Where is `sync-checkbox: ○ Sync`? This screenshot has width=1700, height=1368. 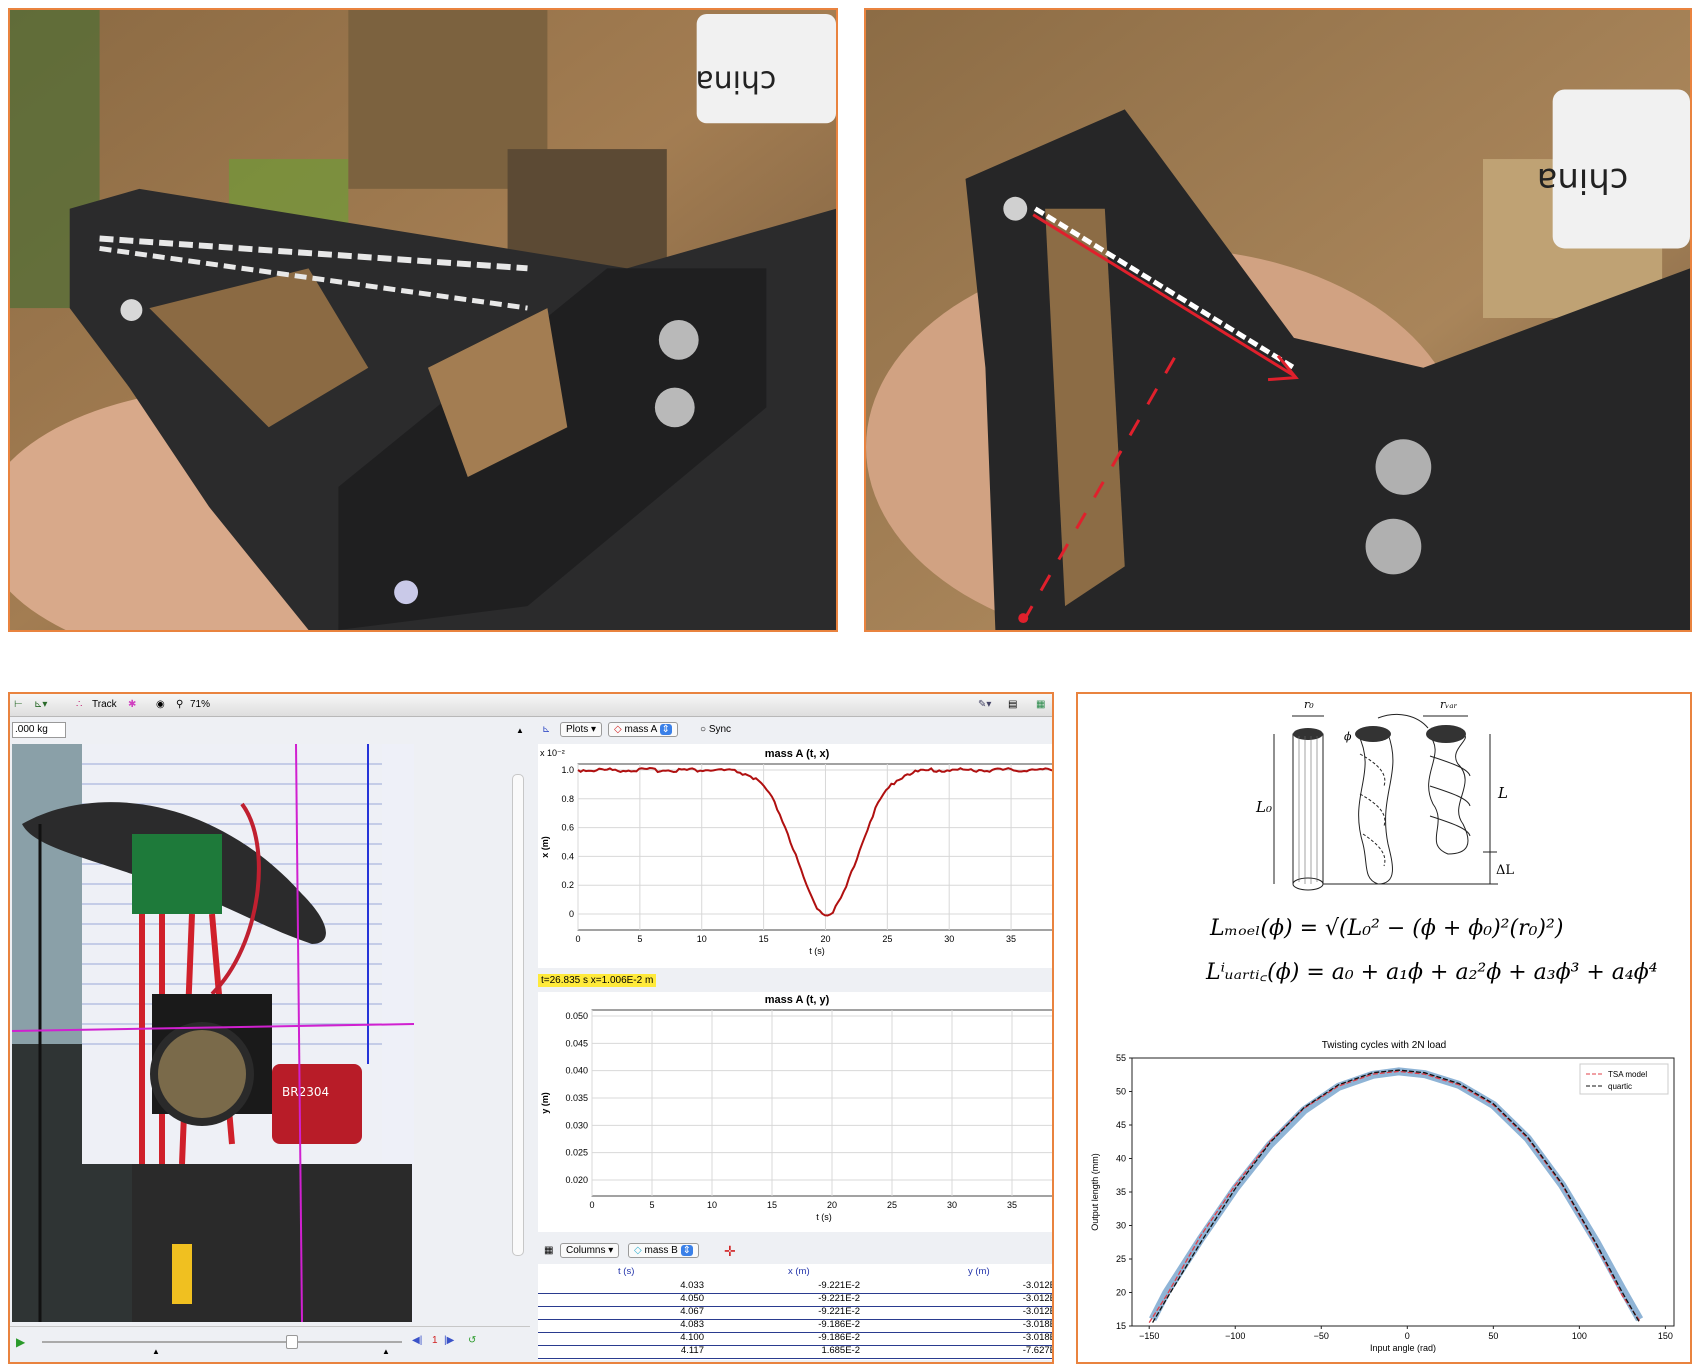 sync-checkbox: ○ Sync is located at coordinates (715, 729).